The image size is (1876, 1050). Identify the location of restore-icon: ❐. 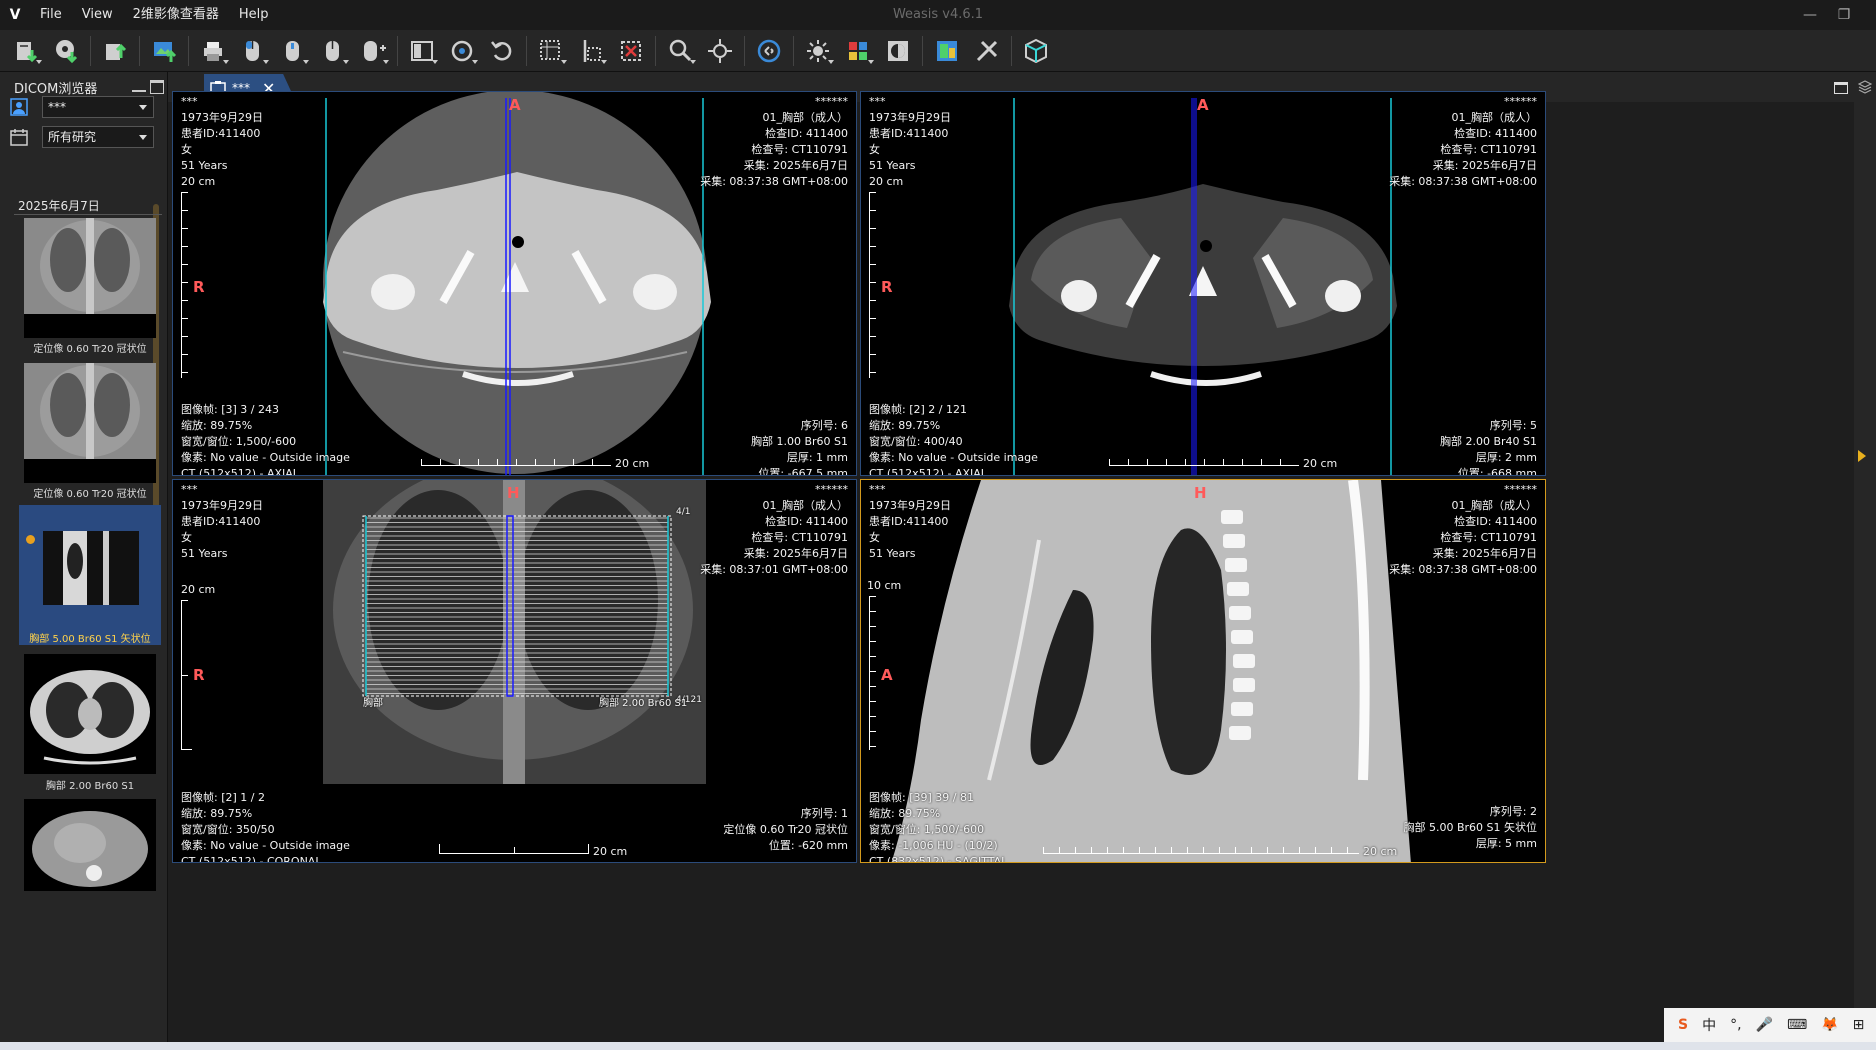
(1844, 15).